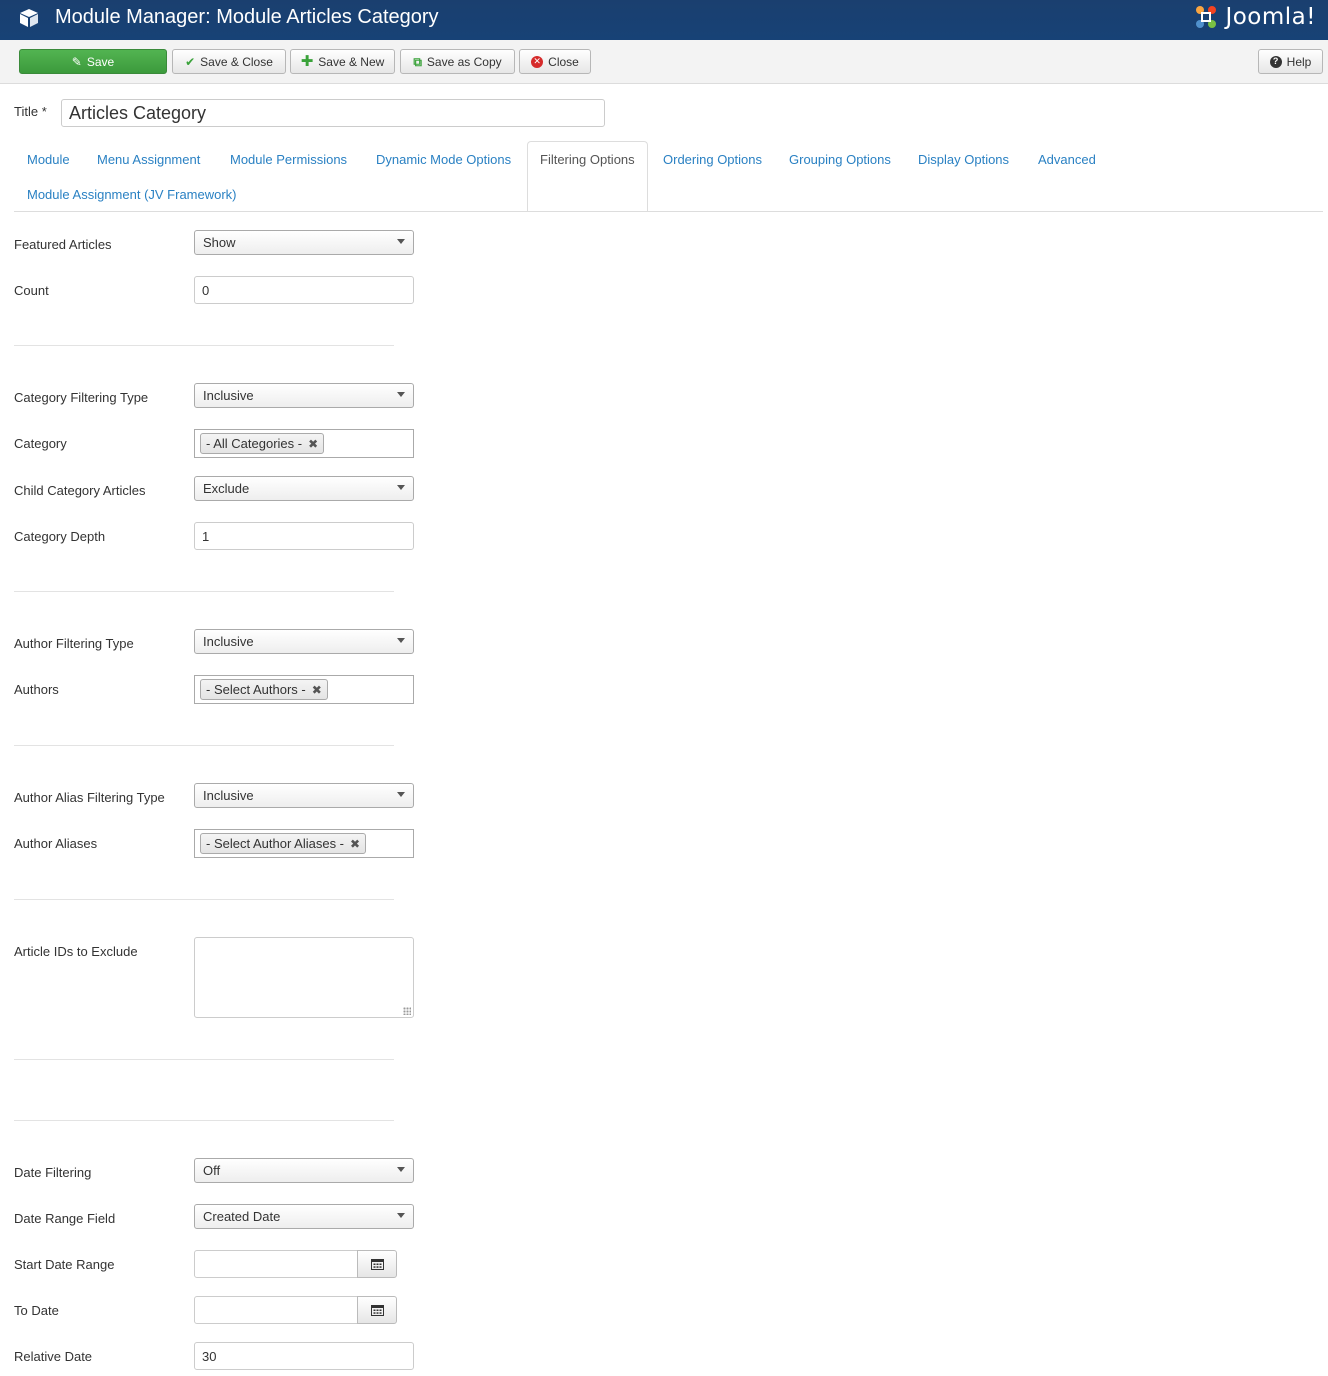  What do you see at coordinates (132, 194) in the screenshot?
I see `tab-module-assignment-jv: Module Assignment (JV Framework)` at bounding box center [132, 194].